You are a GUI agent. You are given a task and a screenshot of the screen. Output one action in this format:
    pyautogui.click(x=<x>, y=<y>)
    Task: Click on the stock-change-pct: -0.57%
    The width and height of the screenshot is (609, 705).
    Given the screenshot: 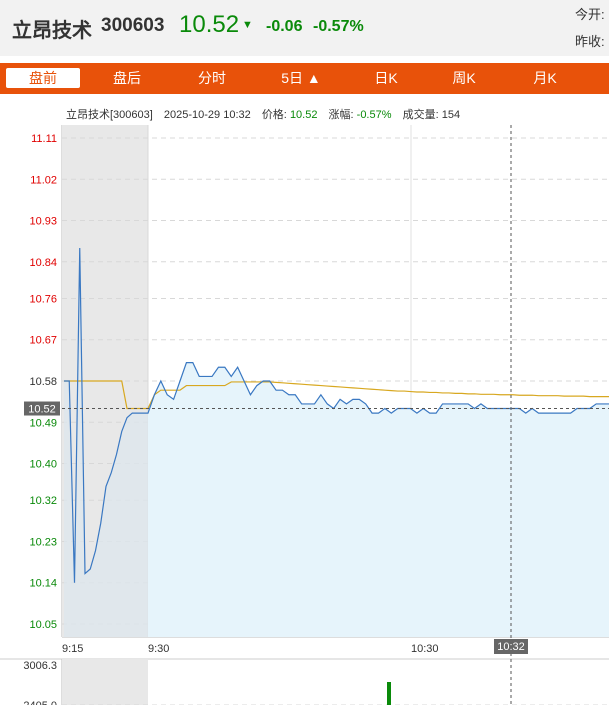 What is the action you would take?
    pyautogui.click(x=338, y=26)
    